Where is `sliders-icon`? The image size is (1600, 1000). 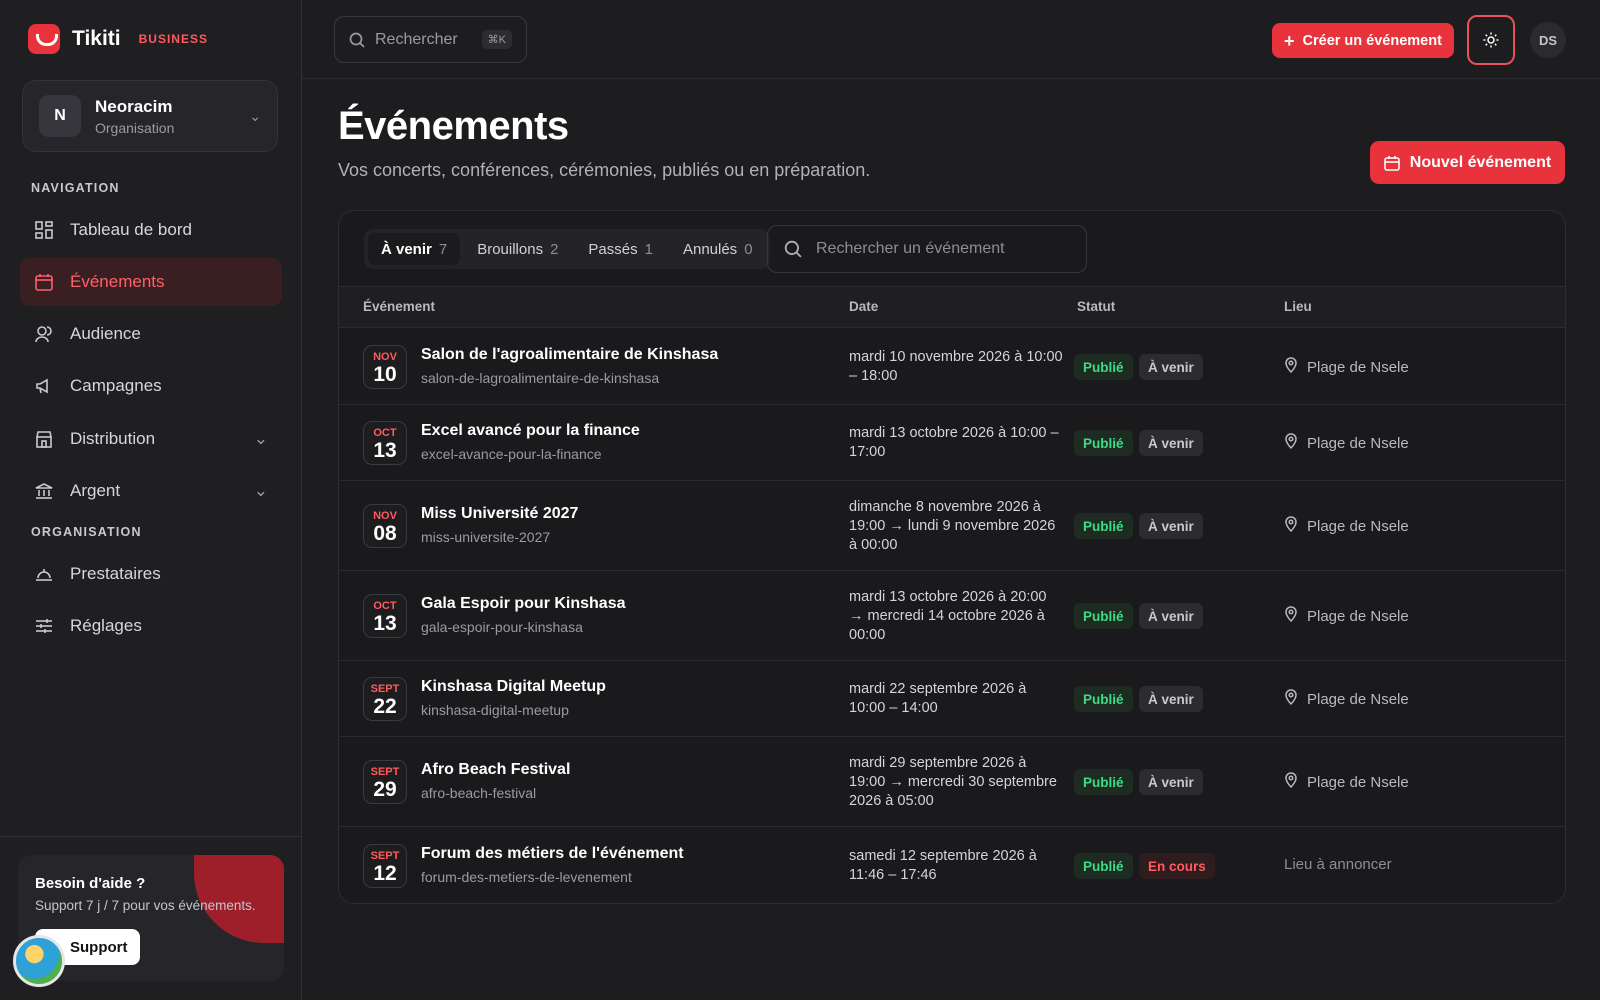
sliders-icon is located at coordinates (44, 626).